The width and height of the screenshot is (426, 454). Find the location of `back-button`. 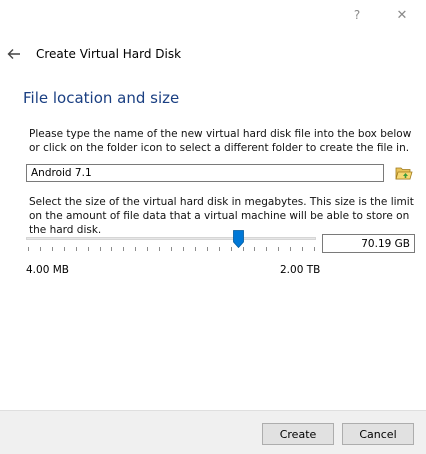

back-button is located at coordinates (14, 54).